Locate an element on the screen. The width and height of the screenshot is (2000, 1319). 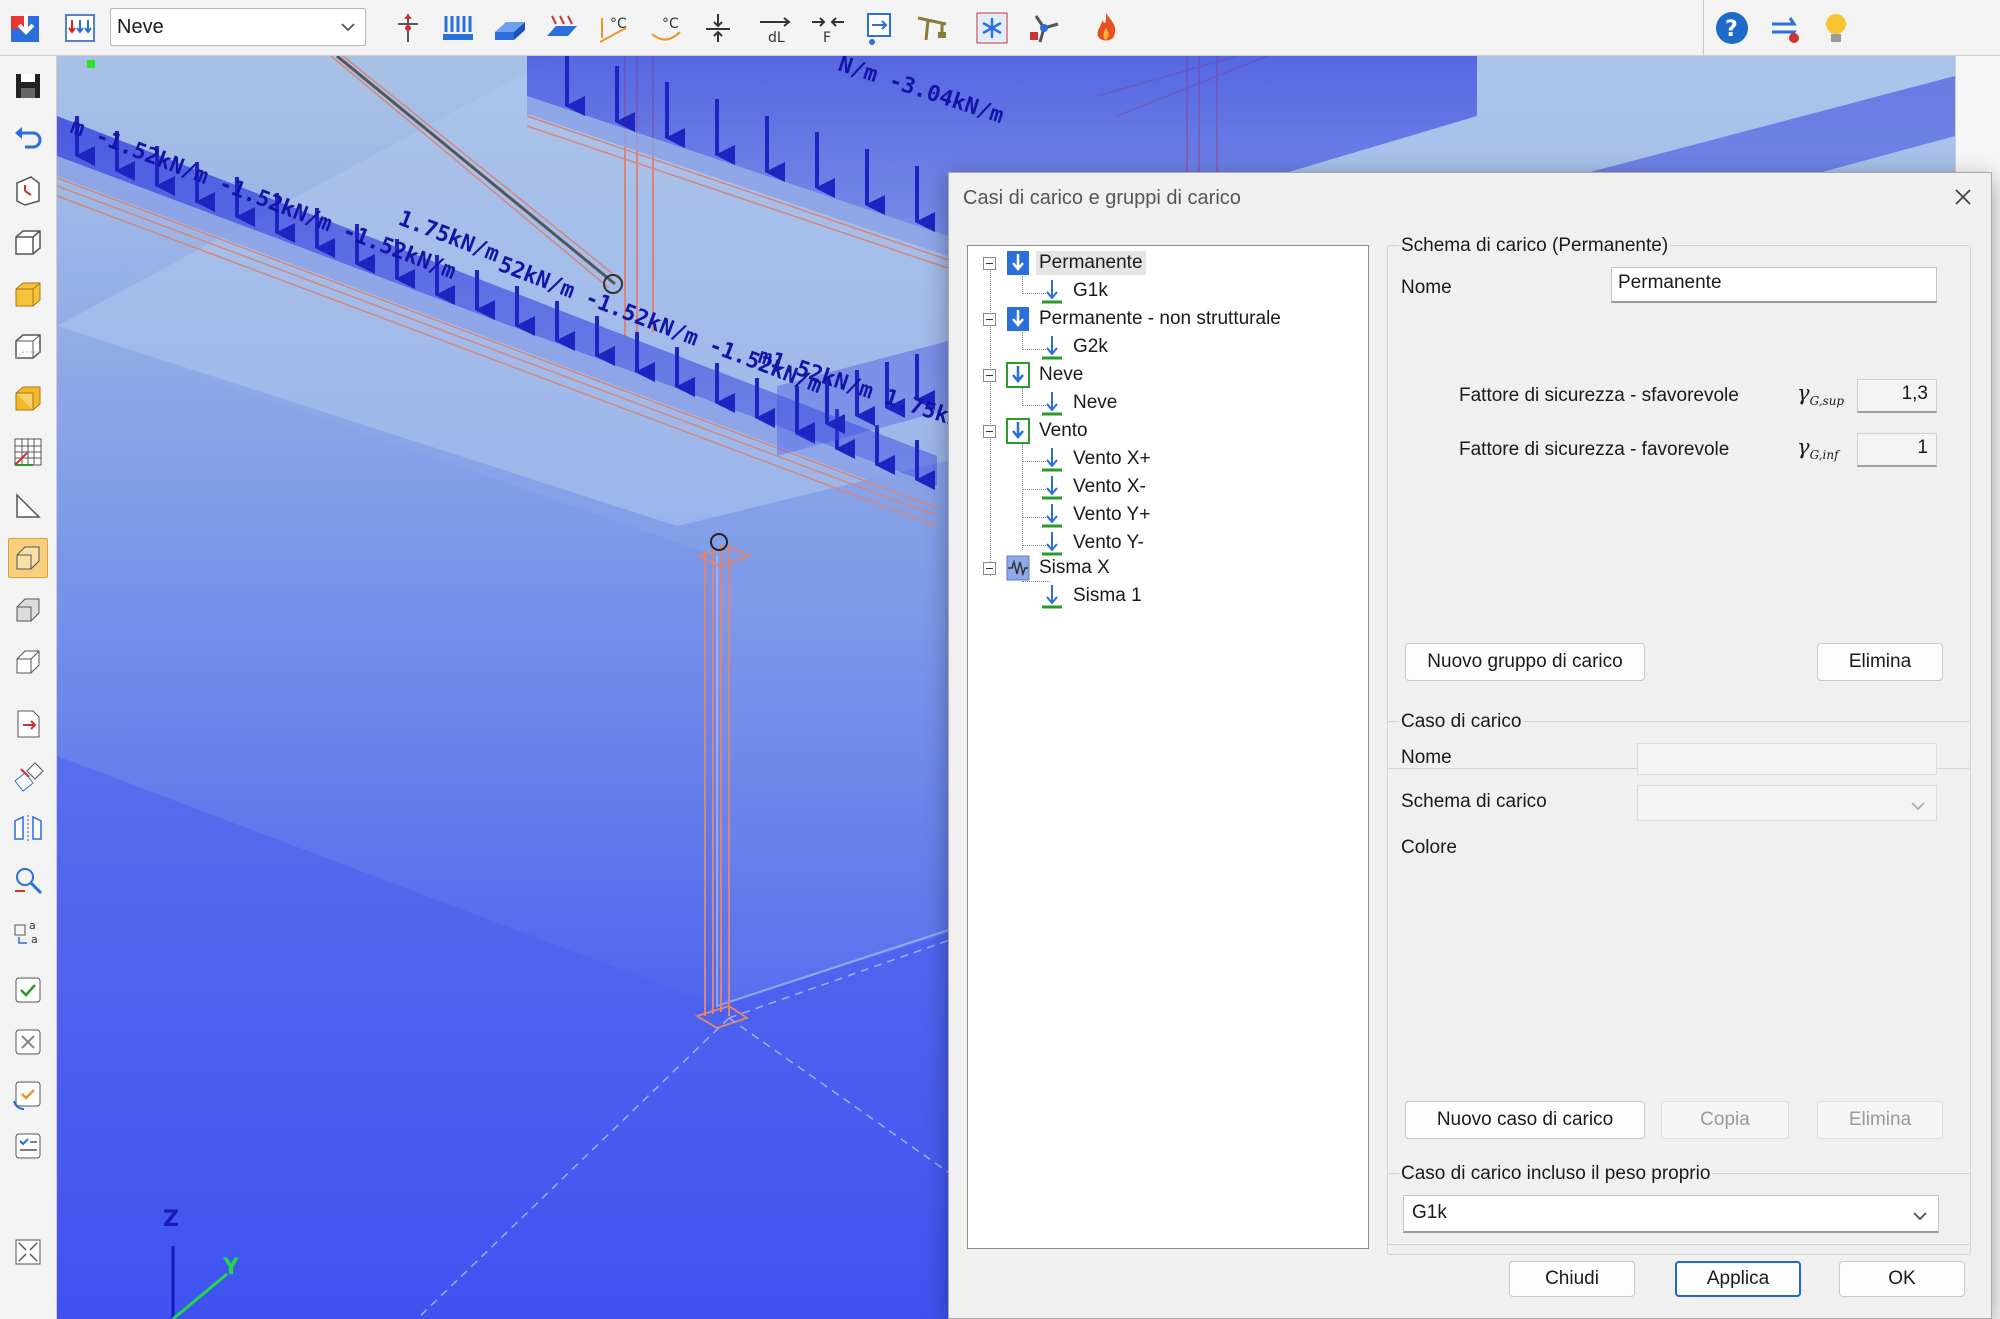
box-outline-icon is located at coordinates (28, 662).